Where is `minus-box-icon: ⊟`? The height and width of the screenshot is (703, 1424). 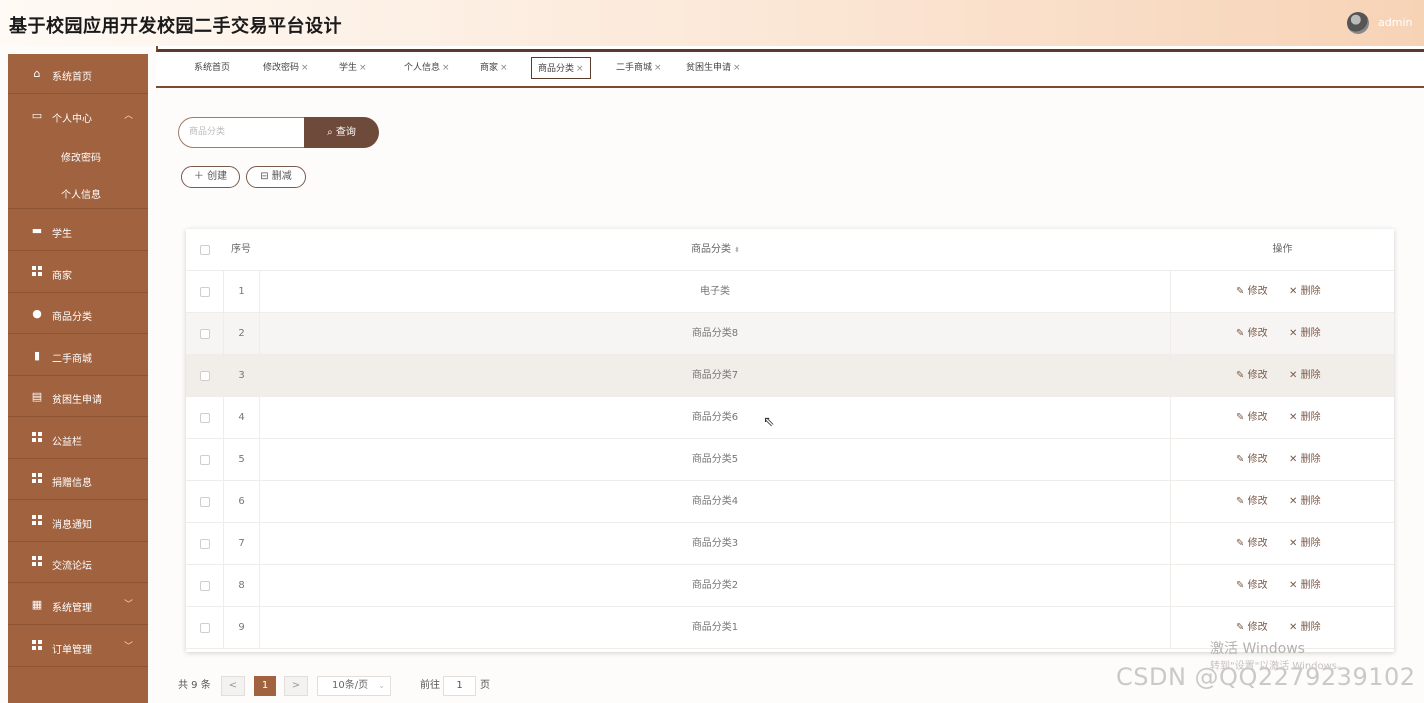 minus-box-icon: ⊟ is located at coordinates (264, 176).